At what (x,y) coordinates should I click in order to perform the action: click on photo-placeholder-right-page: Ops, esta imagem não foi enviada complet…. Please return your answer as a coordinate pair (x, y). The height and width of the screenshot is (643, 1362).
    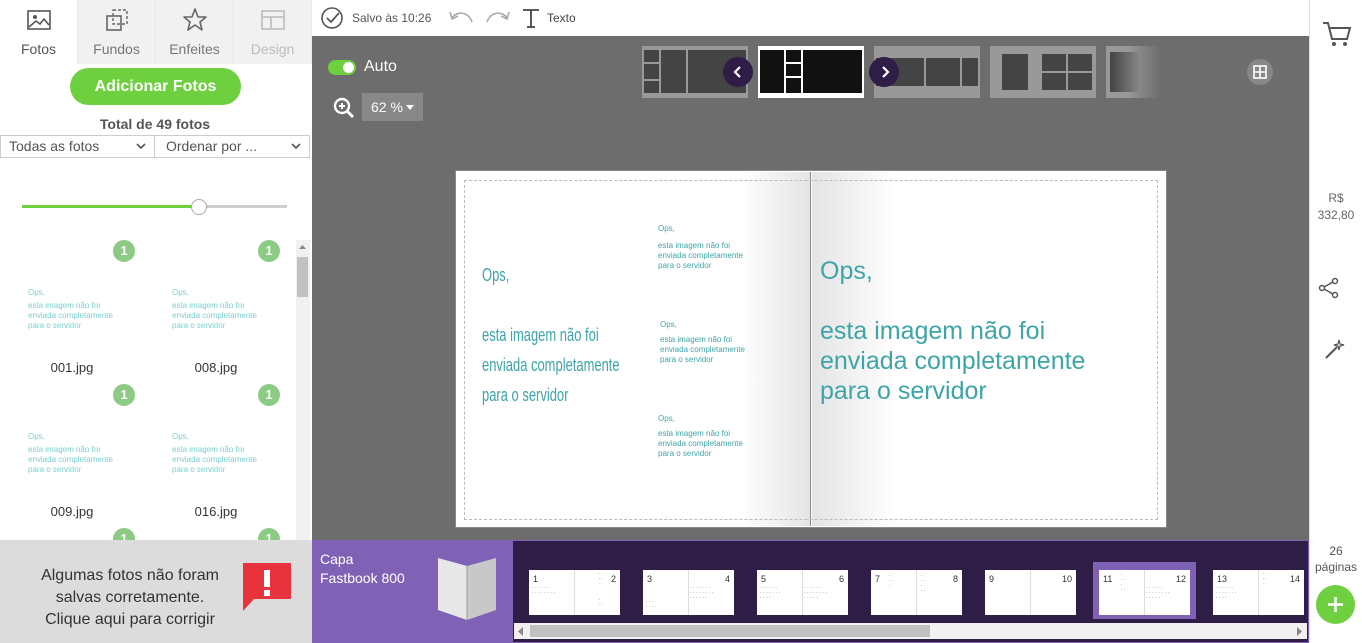
    Looking at the image, I should click on (985, 331).